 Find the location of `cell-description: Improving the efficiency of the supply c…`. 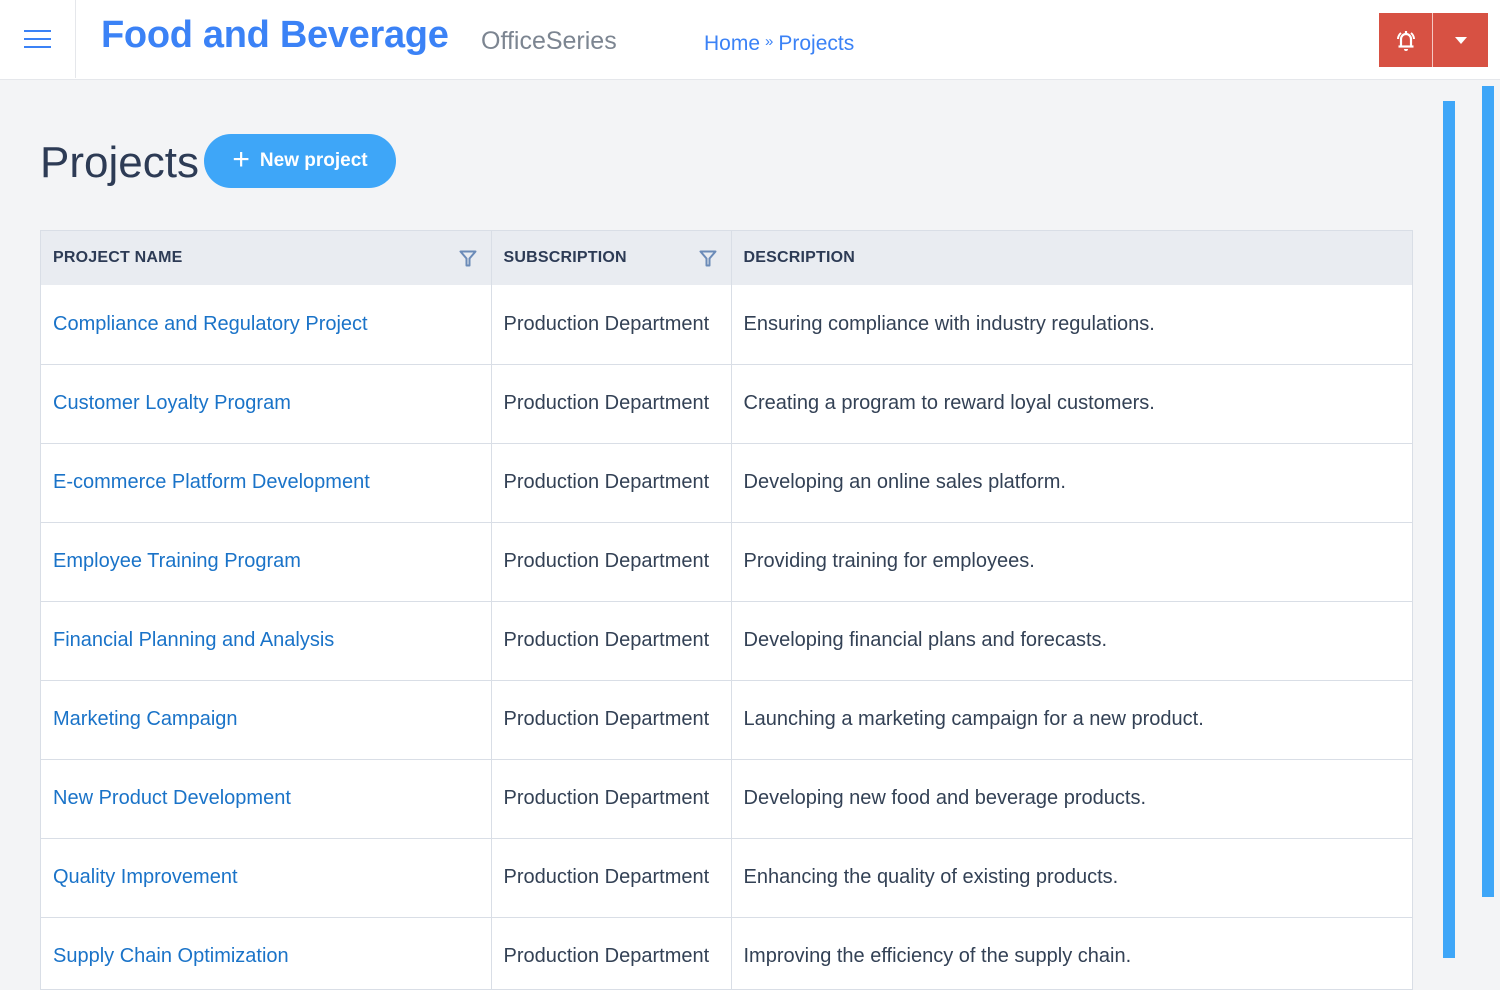

cell-description: Improving the efficiency of the supply c… is located at coordinates (1071, 952).